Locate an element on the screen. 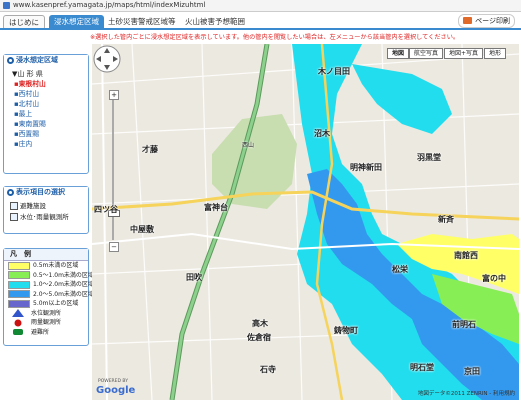 The image size is (521, 400). tab-flood-area: 浸水想定区域 is located at coordinates (76, 21).